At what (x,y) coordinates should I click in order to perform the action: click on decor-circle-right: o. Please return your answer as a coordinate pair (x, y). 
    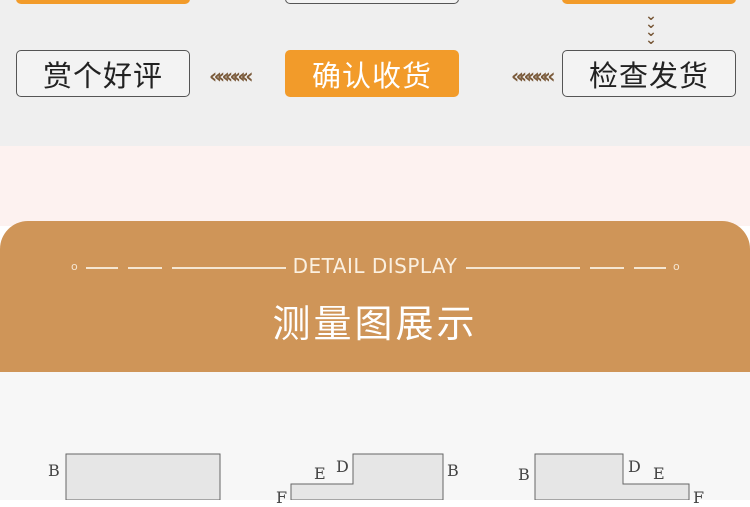
    Looking at the image, I should click on (676, 266).